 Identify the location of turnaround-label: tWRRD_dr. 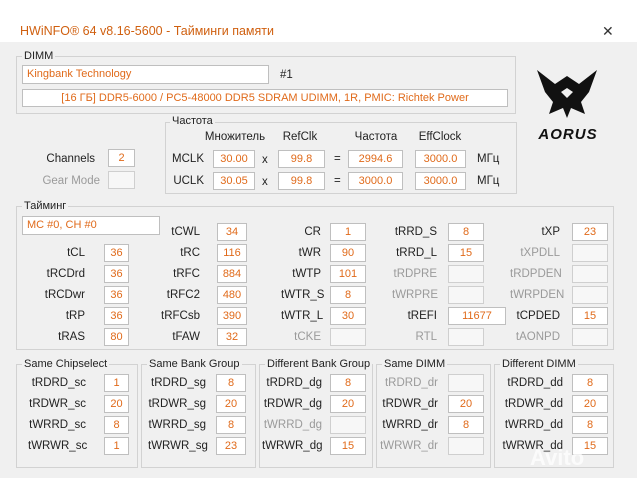
(410, 425).